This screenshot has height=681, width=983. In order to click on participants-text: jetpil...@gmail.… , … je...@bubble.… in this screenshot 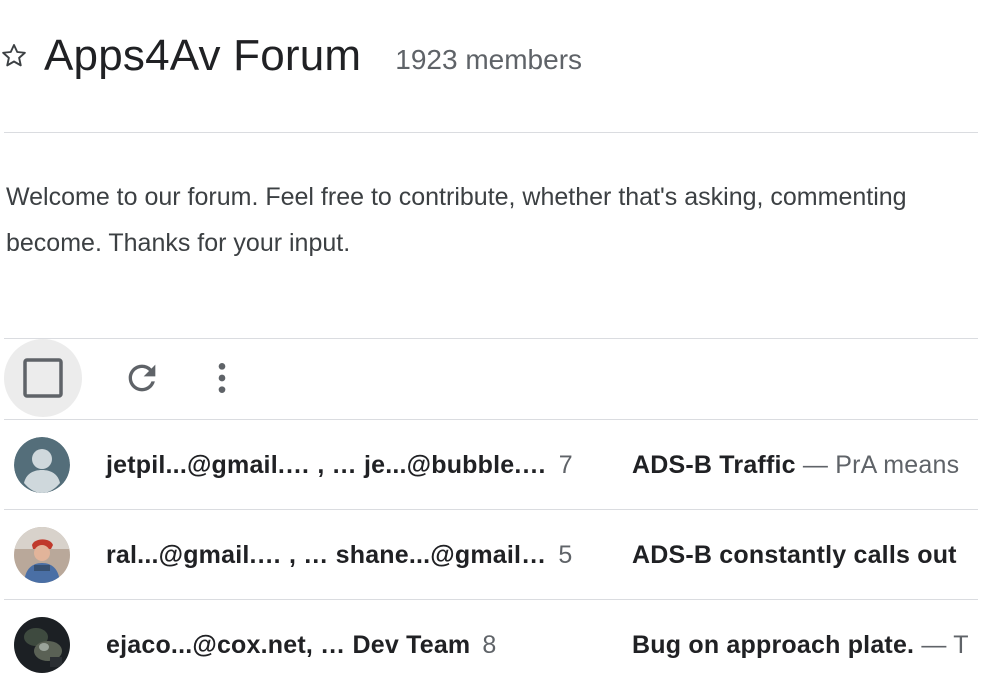, I will do `click(326, 465)`.